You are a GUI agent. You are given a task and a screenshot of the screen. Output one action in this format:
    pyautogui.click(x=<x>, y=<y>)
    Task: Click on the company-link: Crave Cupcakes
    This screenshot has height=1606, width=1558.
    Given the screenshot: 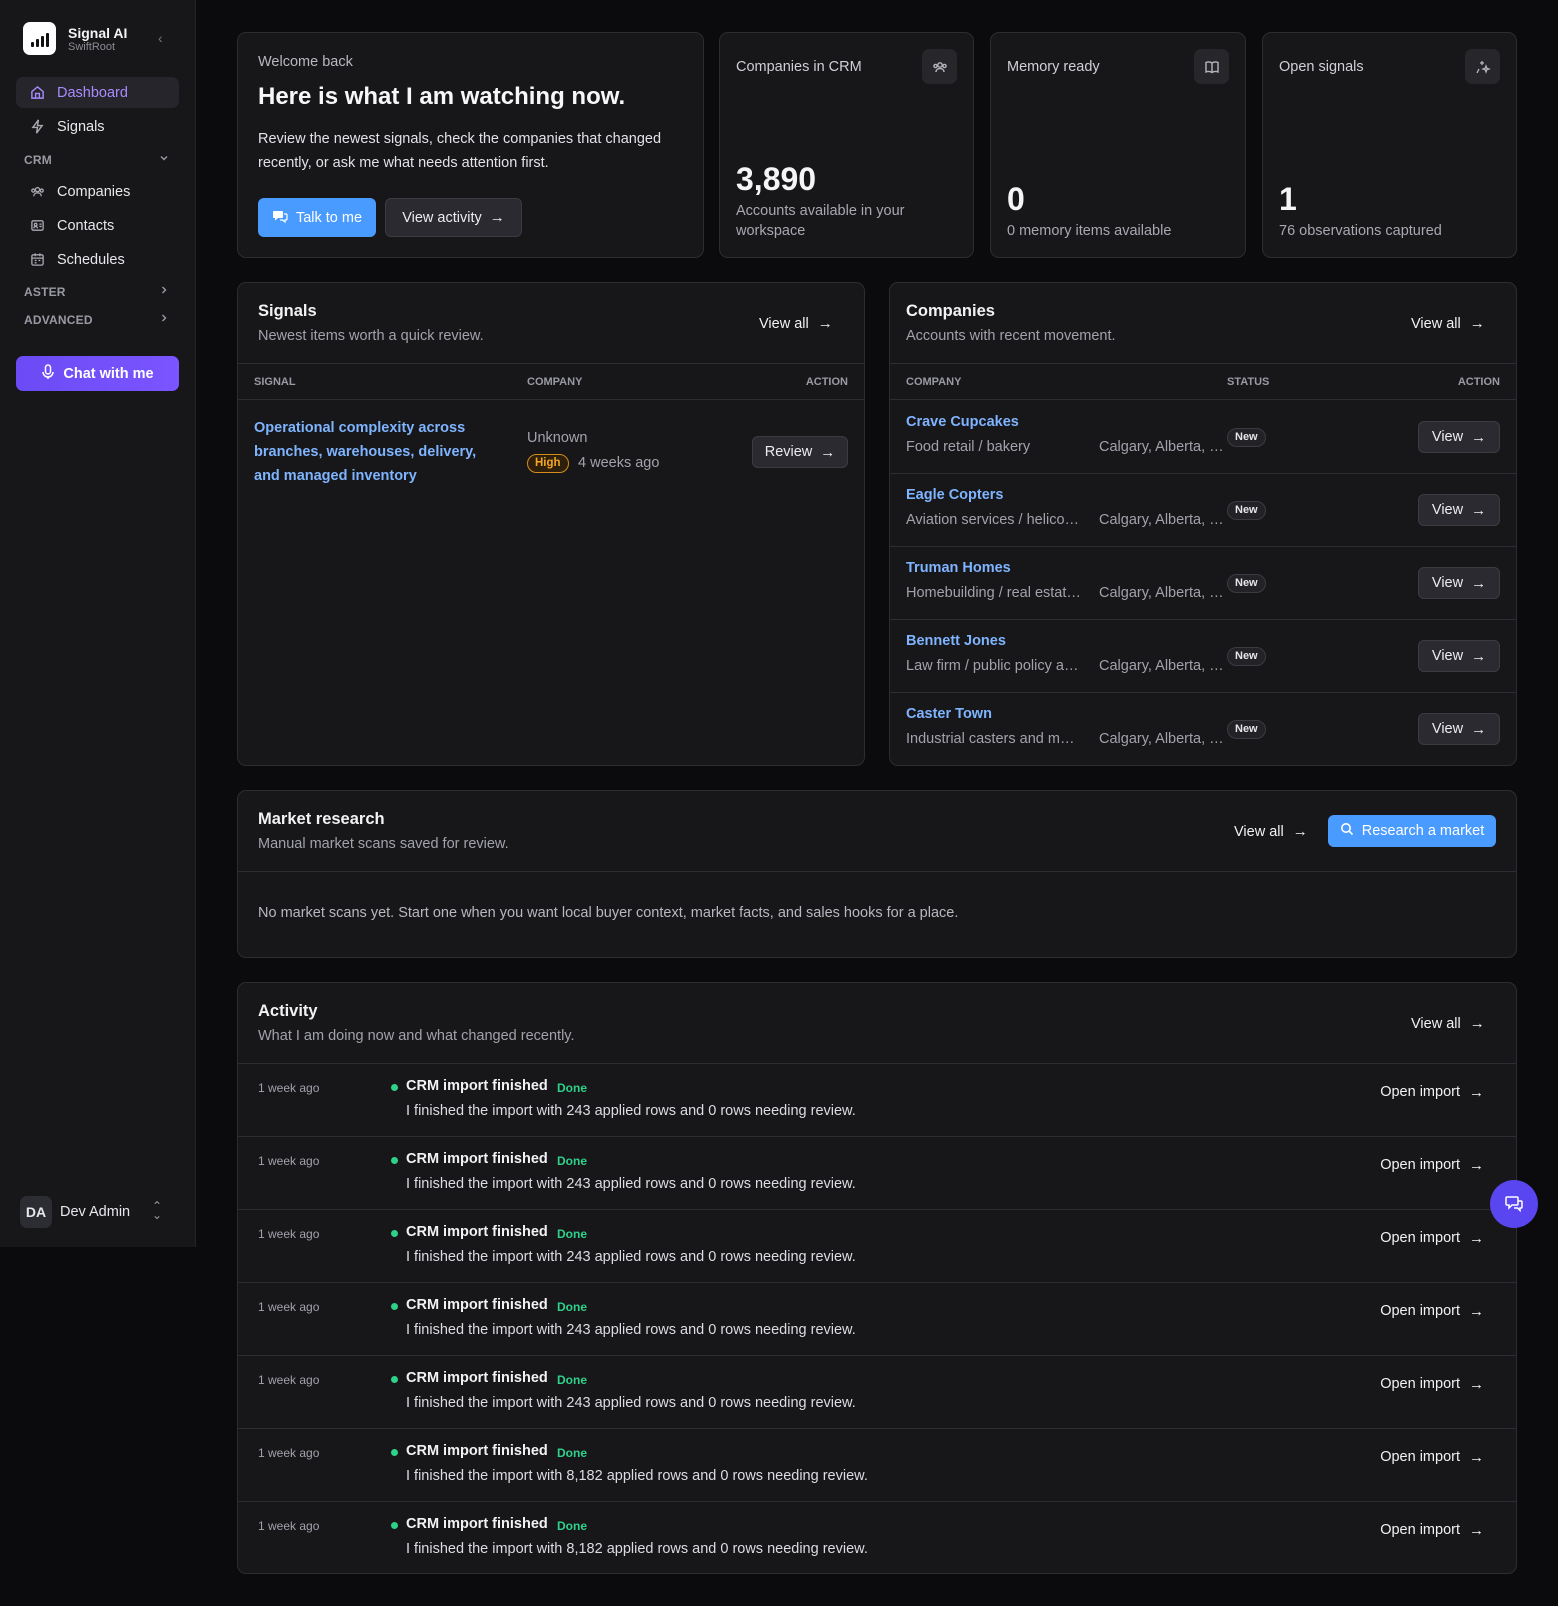 What is the action you would take?
    pyautogui.click(x=962, y=422)
    